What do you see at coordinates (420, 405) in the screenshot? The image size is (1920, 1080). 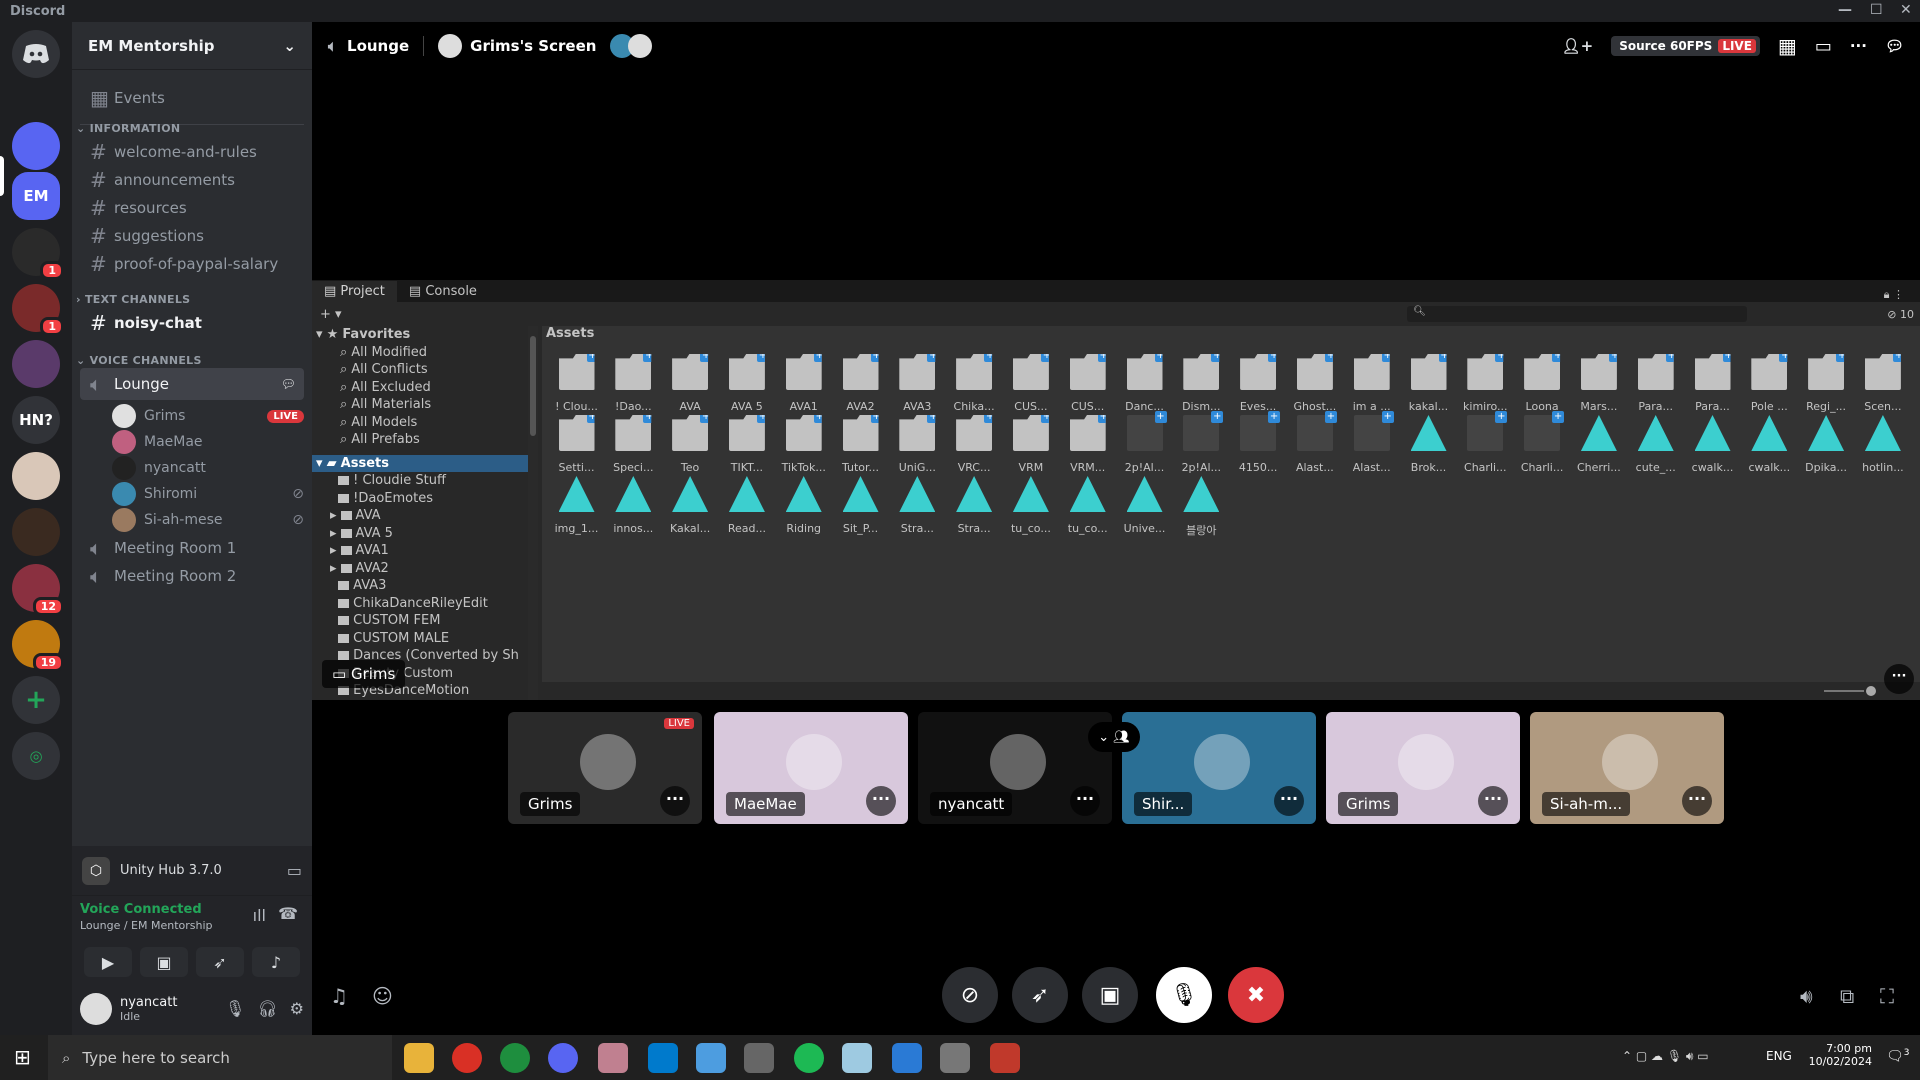 I see `favorite-item: ⌕ All Materials` at bounding box center [420, 405].